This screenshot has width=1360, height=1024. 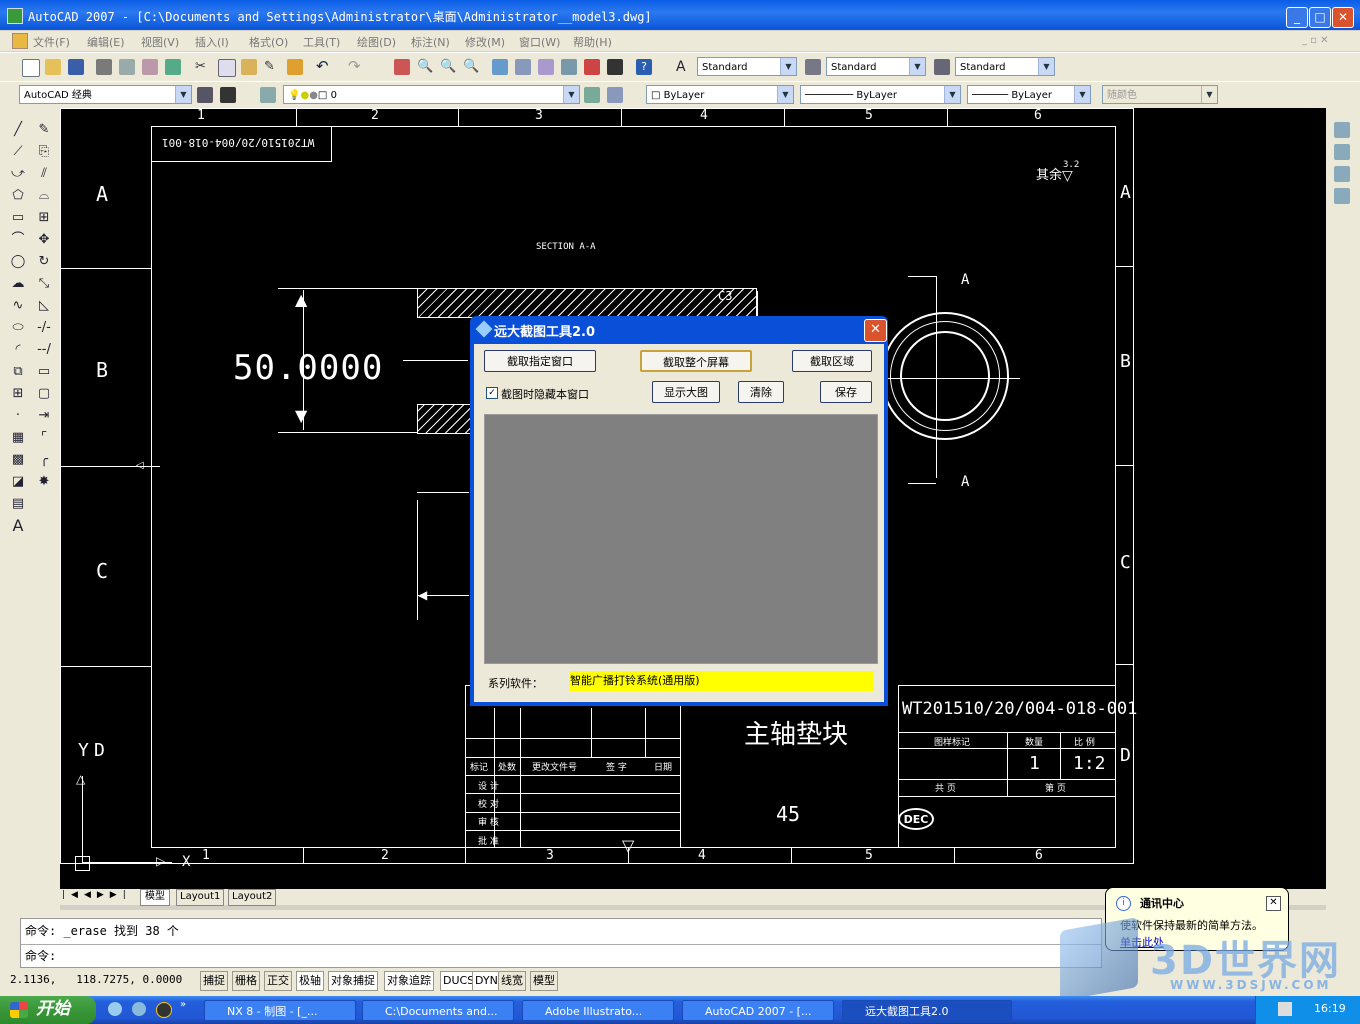 I want to click on capture-window-button: 截取指定窗口, so click(x=540, y=361).